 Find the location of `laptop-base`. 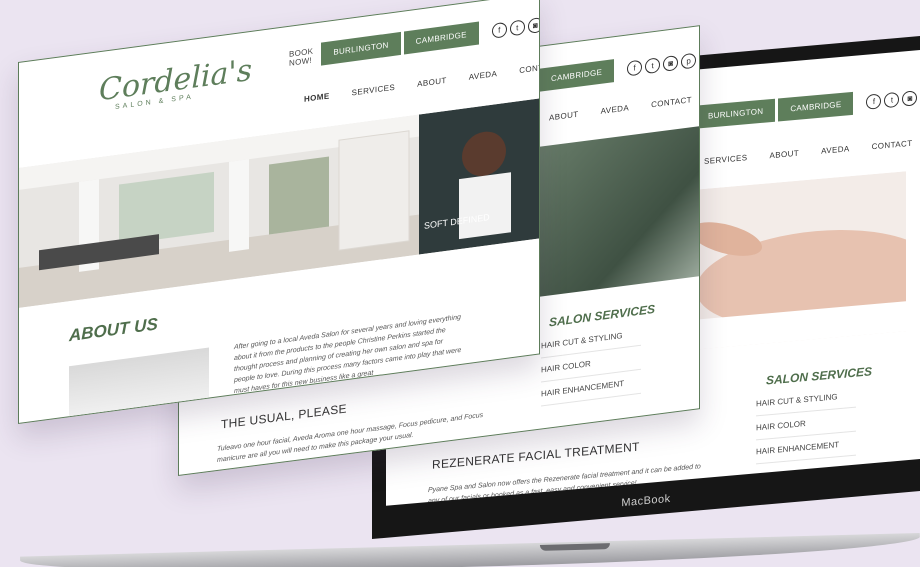

laptop-base is located at coordinates (470, 550).